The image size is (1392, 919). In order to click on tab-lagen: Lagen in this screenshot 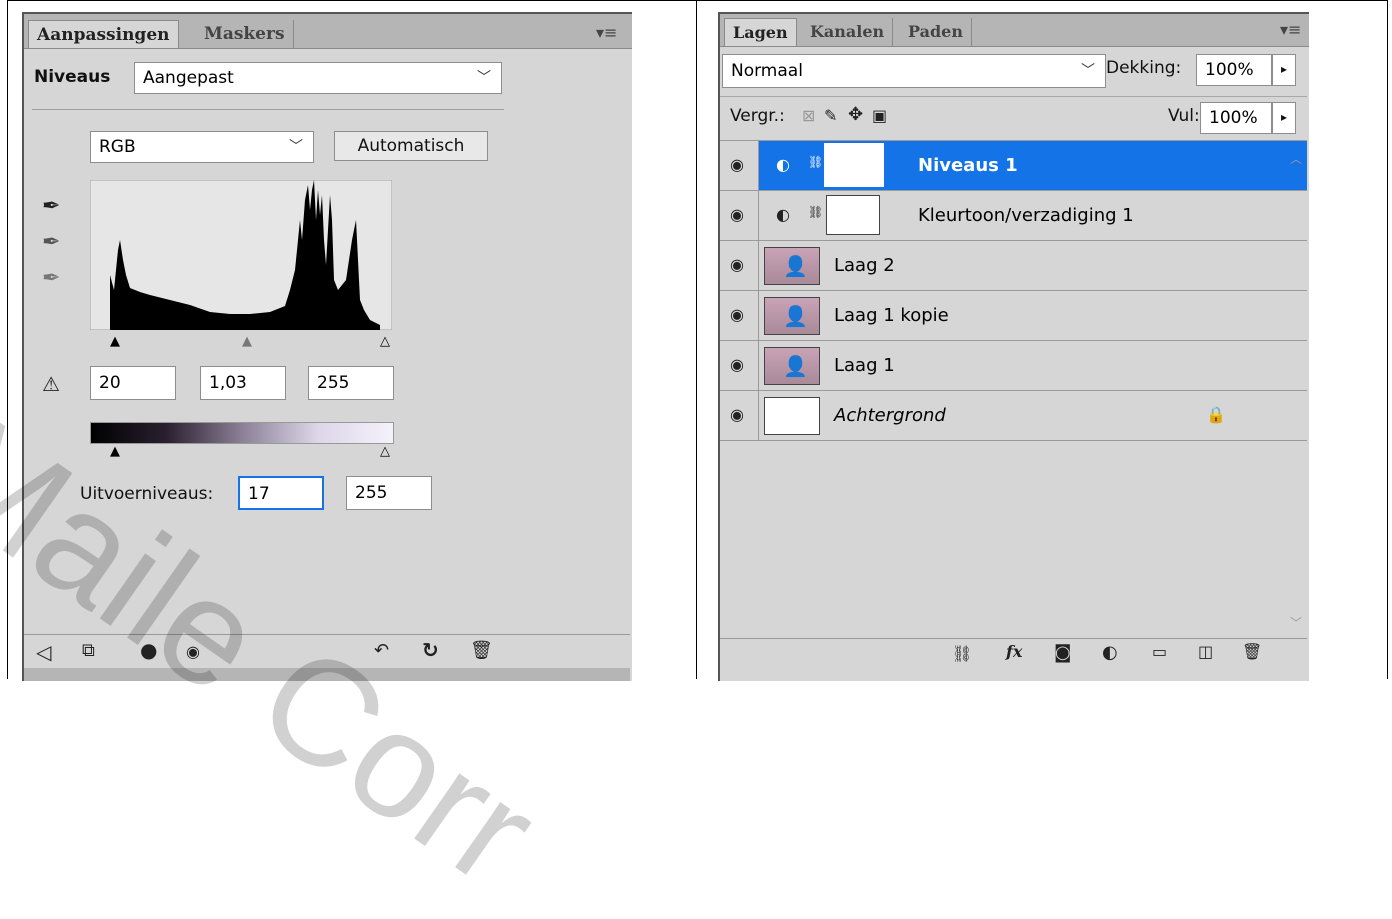, I will do `click(760, 32)`.